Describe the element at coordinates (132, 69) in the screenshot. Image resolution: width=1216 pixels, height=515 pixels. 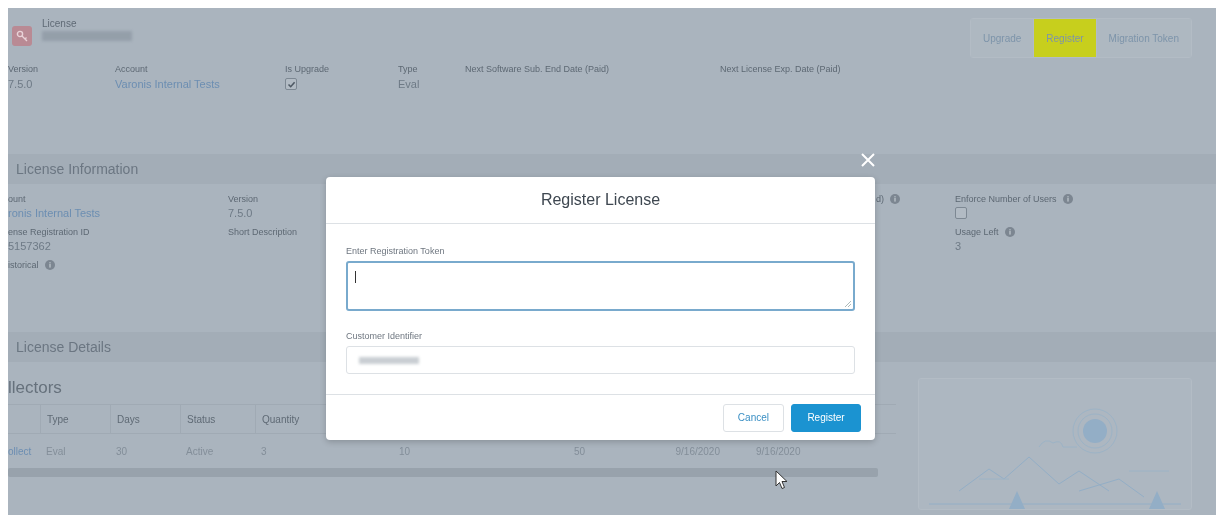
I see `field-label: Account` at that location.